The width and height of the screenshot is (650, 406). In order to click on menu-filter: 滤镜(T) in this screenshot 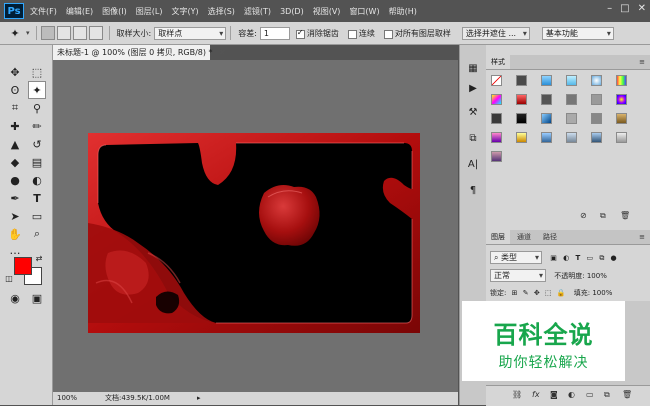, I will do `click(257, 11)`.